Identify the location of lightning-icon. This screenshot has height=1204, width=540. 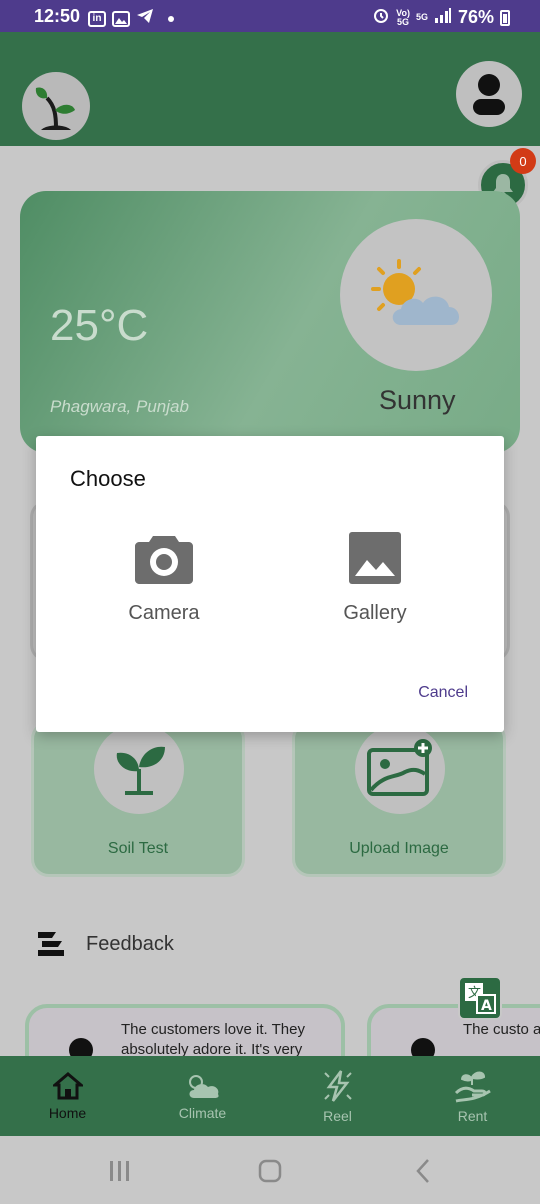
(337, 1085).